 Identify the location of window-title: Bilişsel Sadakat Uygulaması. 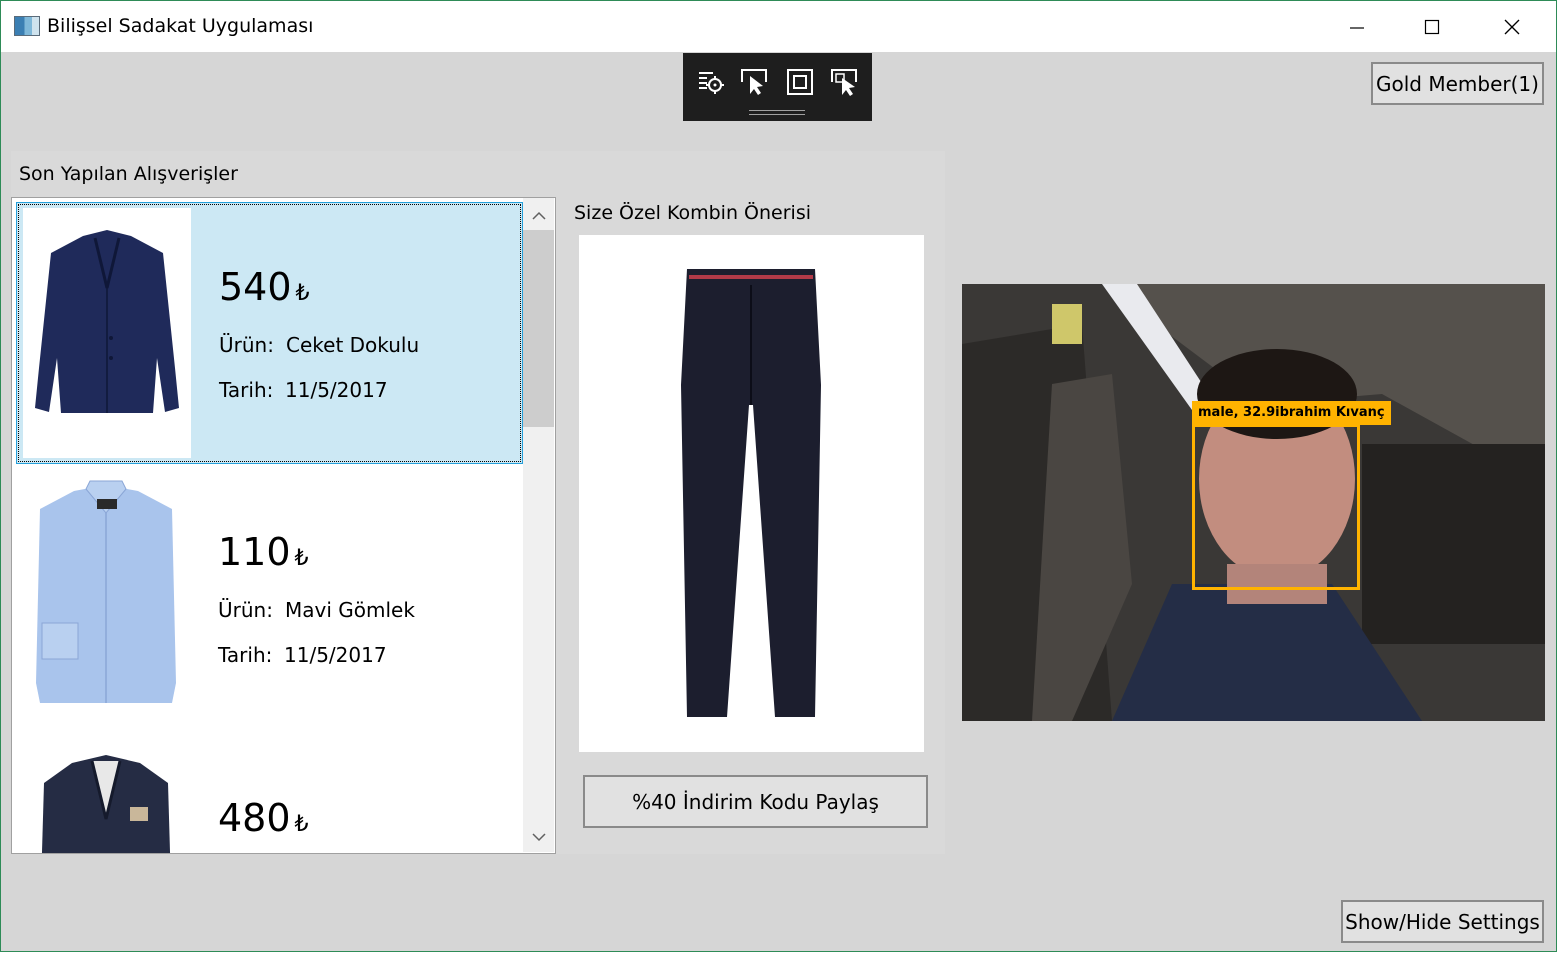
(180, 26).